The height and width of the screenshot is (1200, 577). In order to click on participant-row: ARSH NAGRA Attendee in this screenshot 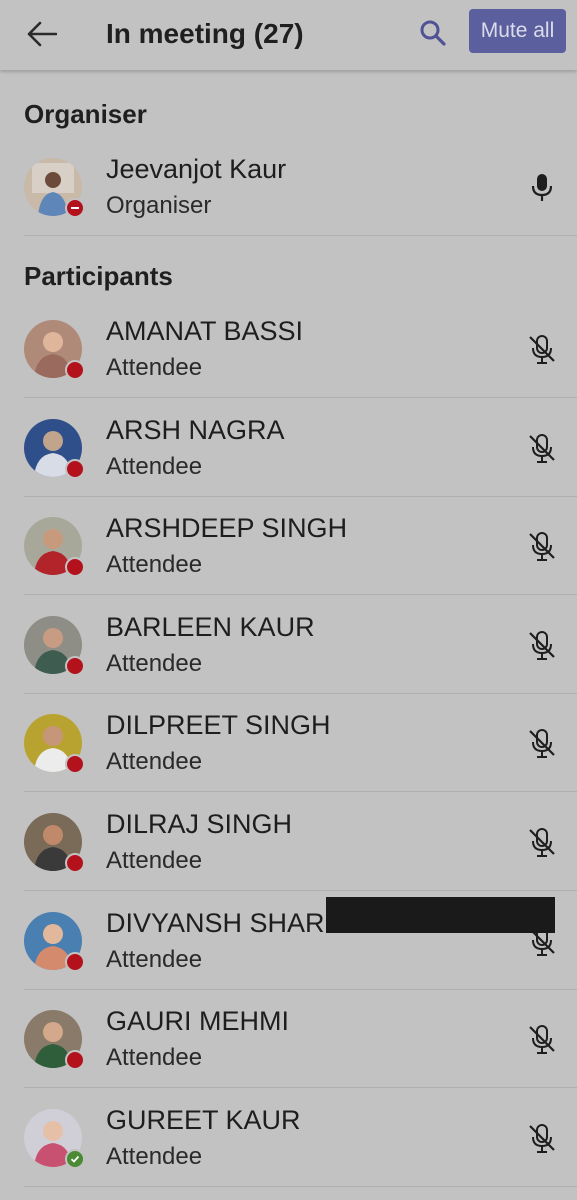, I will do `click(288, 448)`.